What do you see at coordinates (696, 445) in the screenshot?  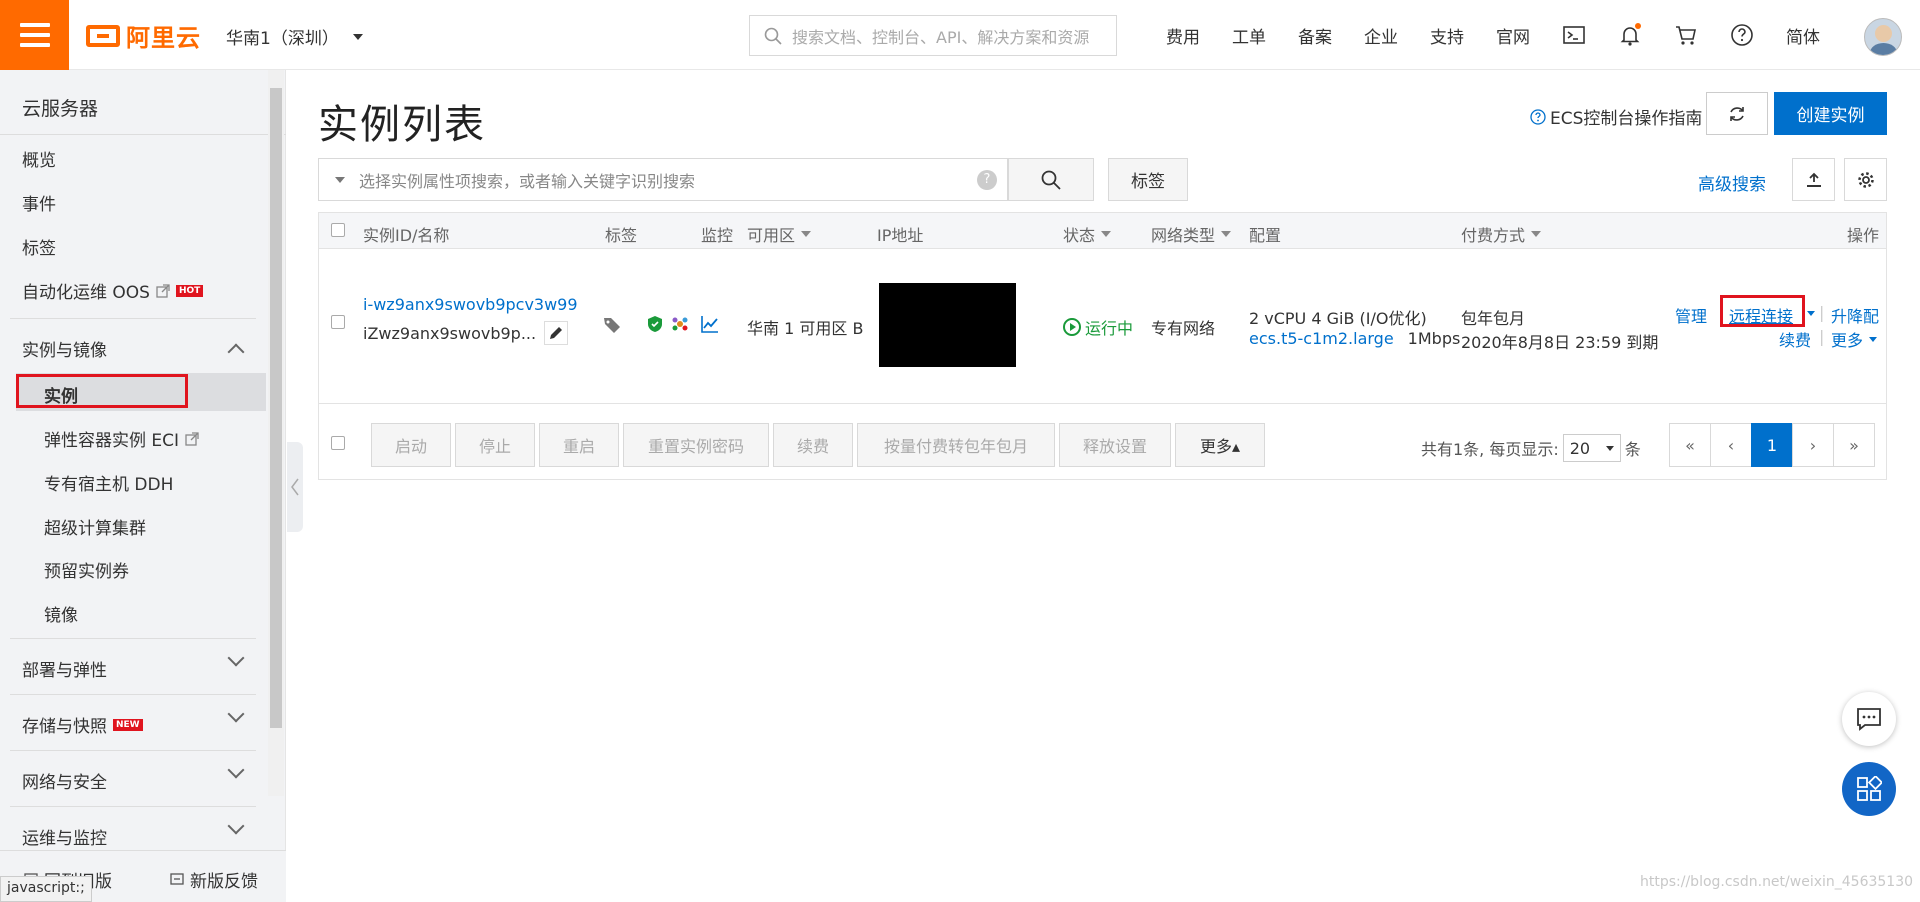 I see `reset-password-button: 重置实例密码` at bounding box center [696, 445].